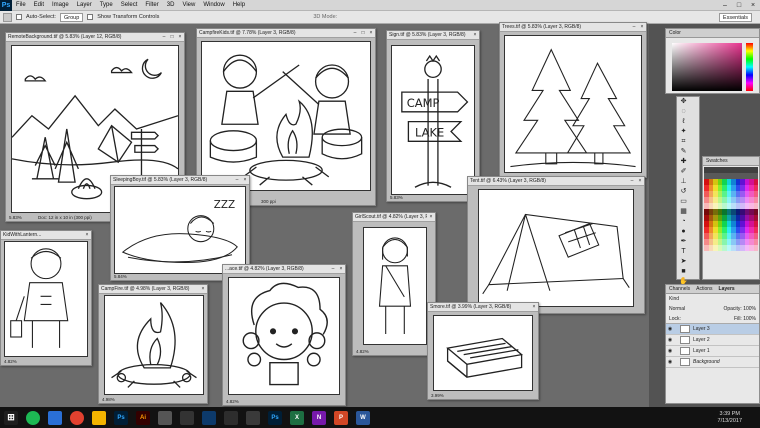 The height and width of the screenshot is (428, 760). Describe the element at coordinates (727, 289) in the screenshot. I see `tab-layers: Layers` at that location.